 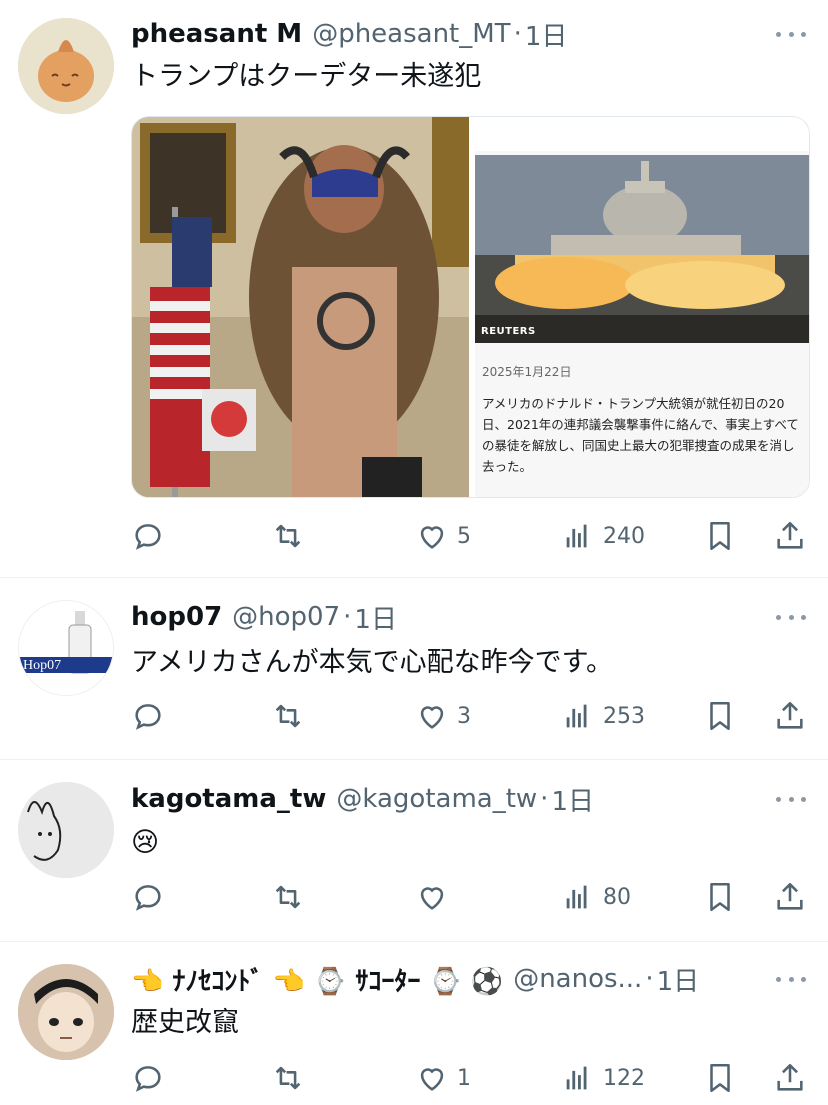 I want to click on views-button: 122, so click(x=603, y=1078).